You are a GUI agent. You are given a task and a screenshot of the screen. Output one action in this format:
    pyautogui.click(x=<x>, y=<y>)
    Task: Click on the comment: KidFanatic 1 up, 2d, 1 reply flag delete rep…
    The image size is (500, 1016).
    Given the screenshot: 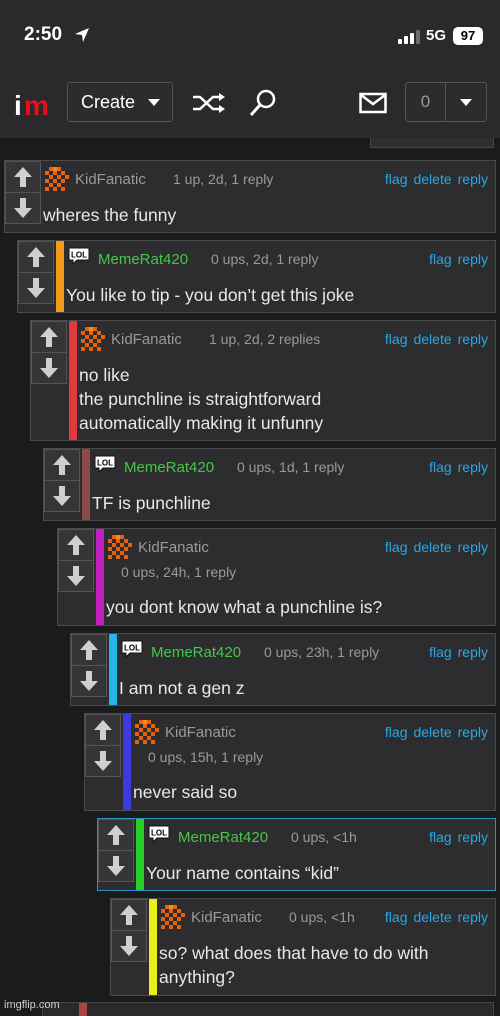 What is the action you would take?
    pyautogui.click(x=250, y=196)
    